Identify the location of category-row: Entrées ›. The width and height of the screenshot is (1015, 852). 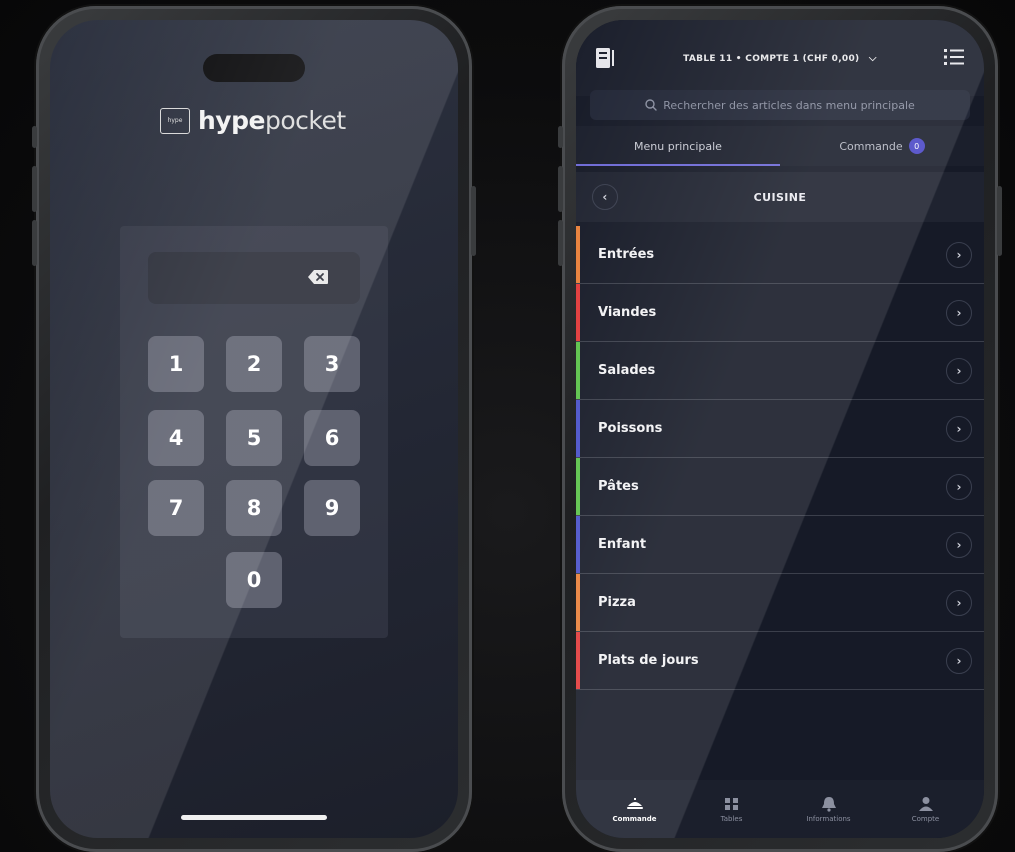
(780, 255).